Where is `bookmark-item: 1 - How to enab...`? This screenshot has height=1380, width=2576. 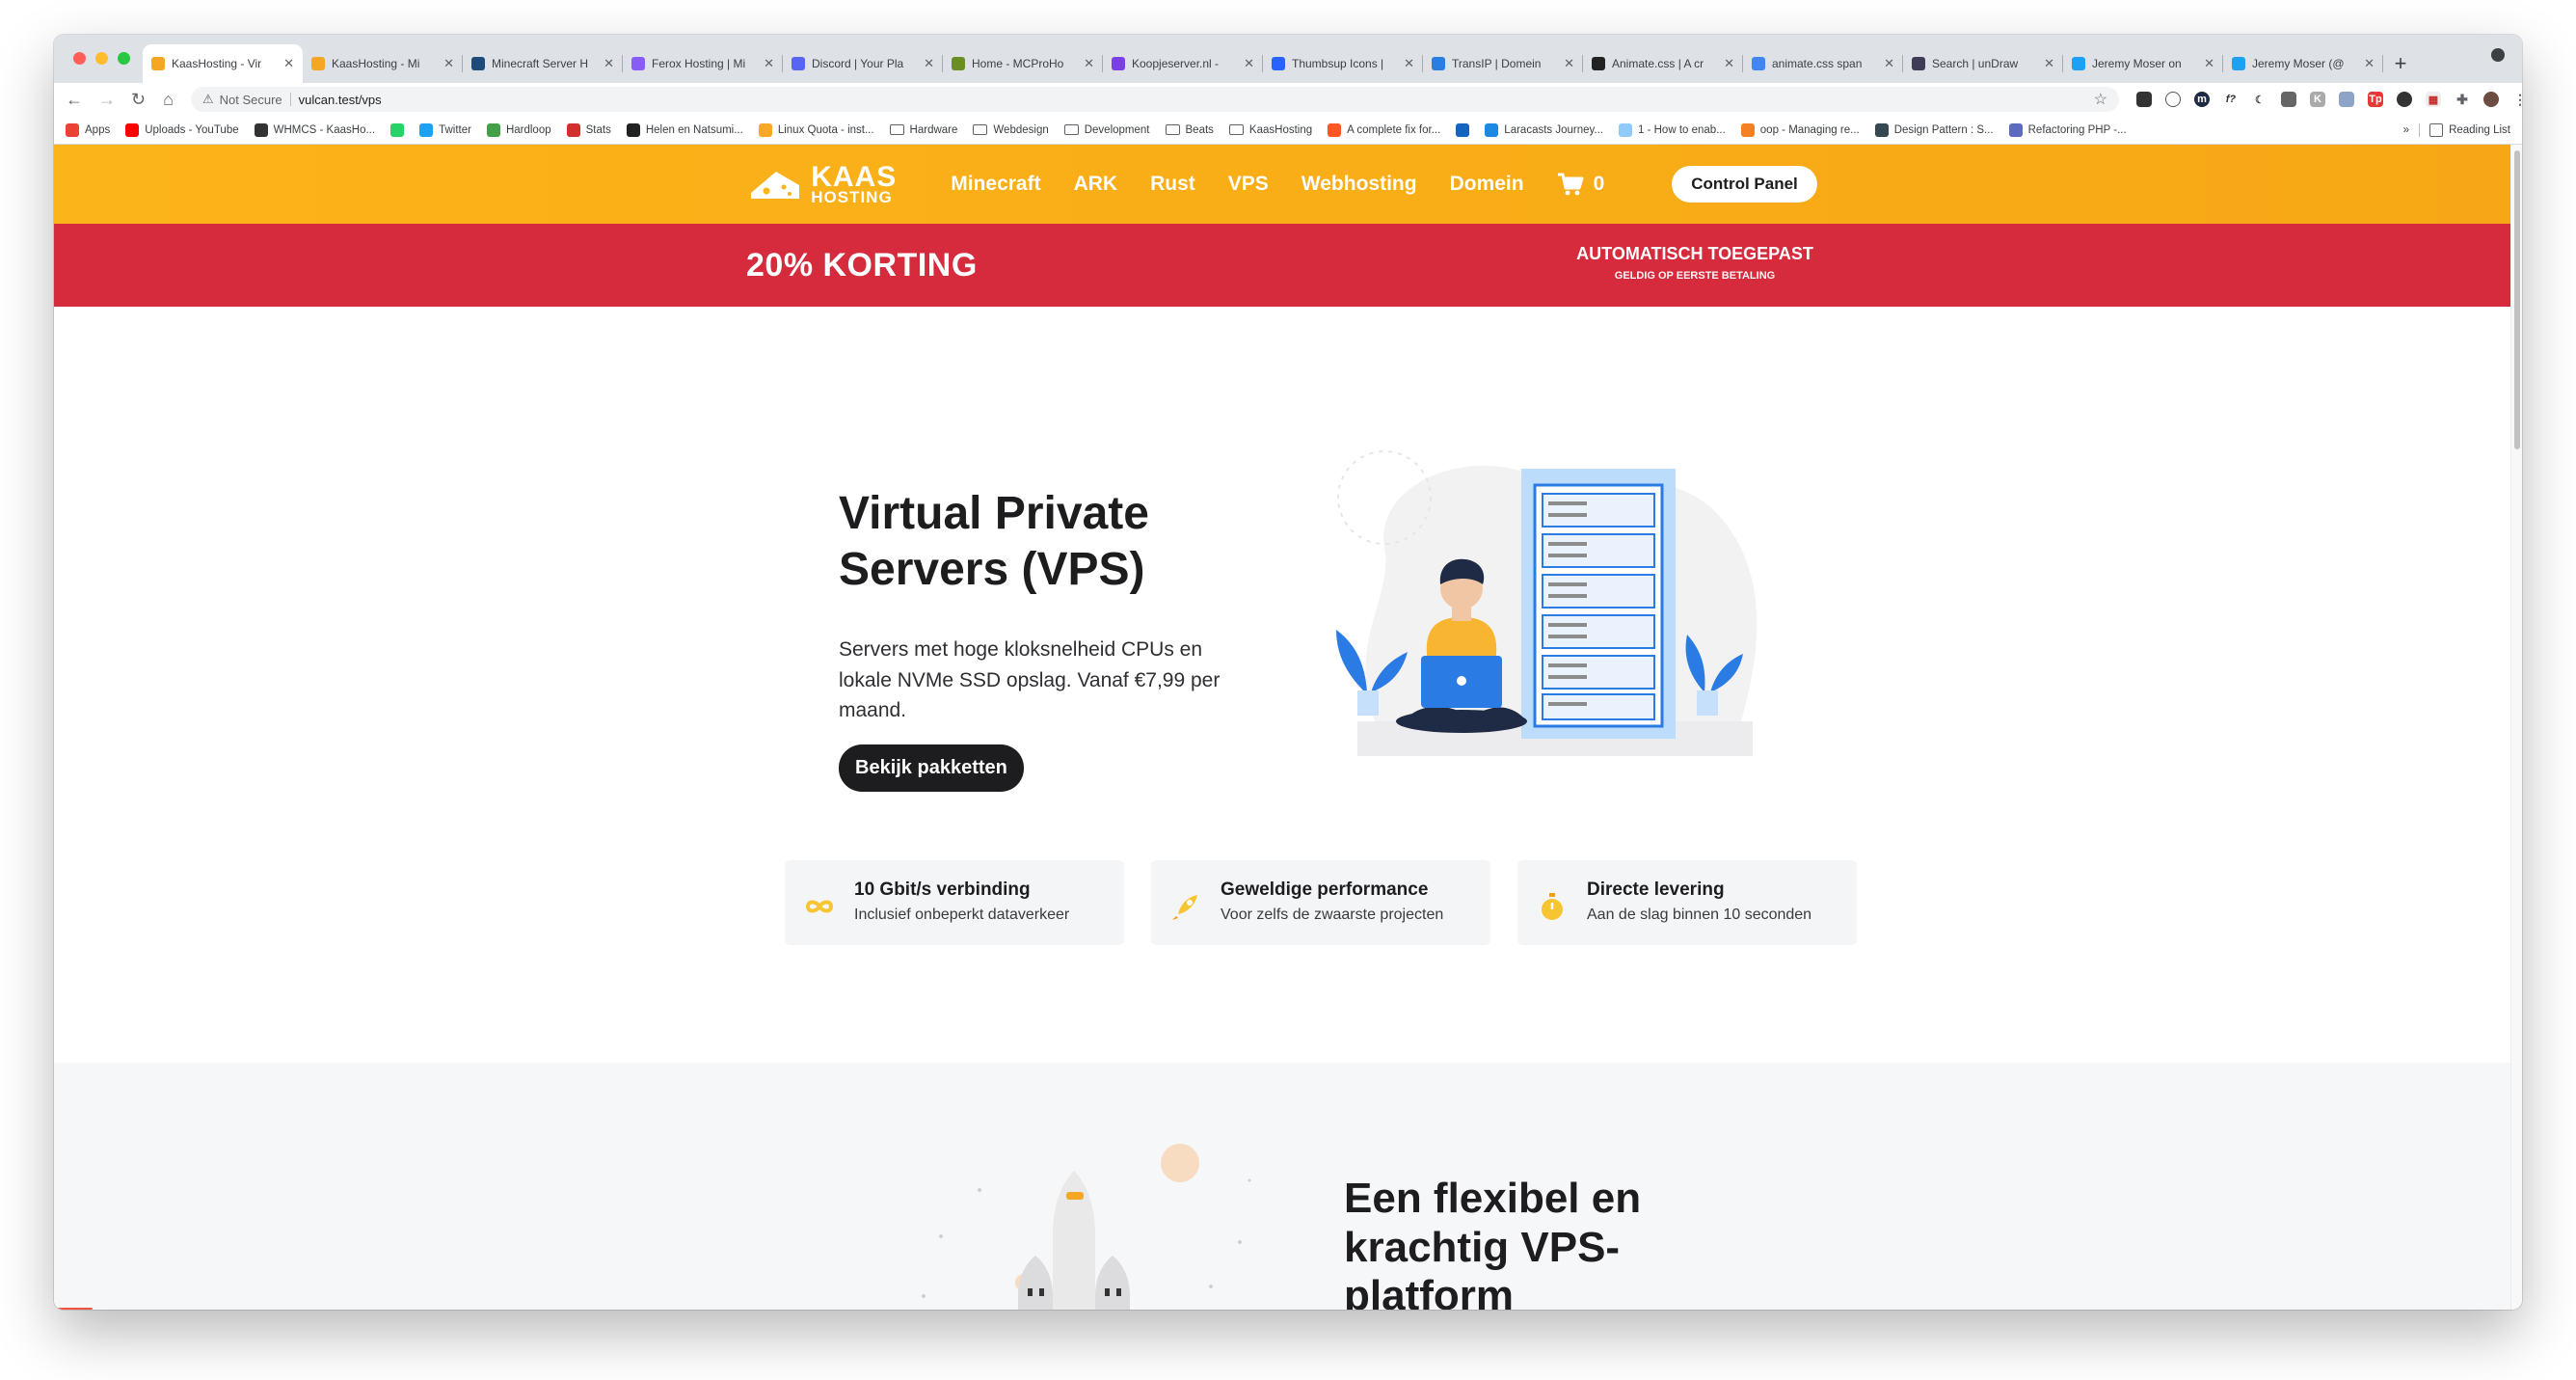 bookmark-item: 1 - How to enab... is located at coordinates (1673, 129).